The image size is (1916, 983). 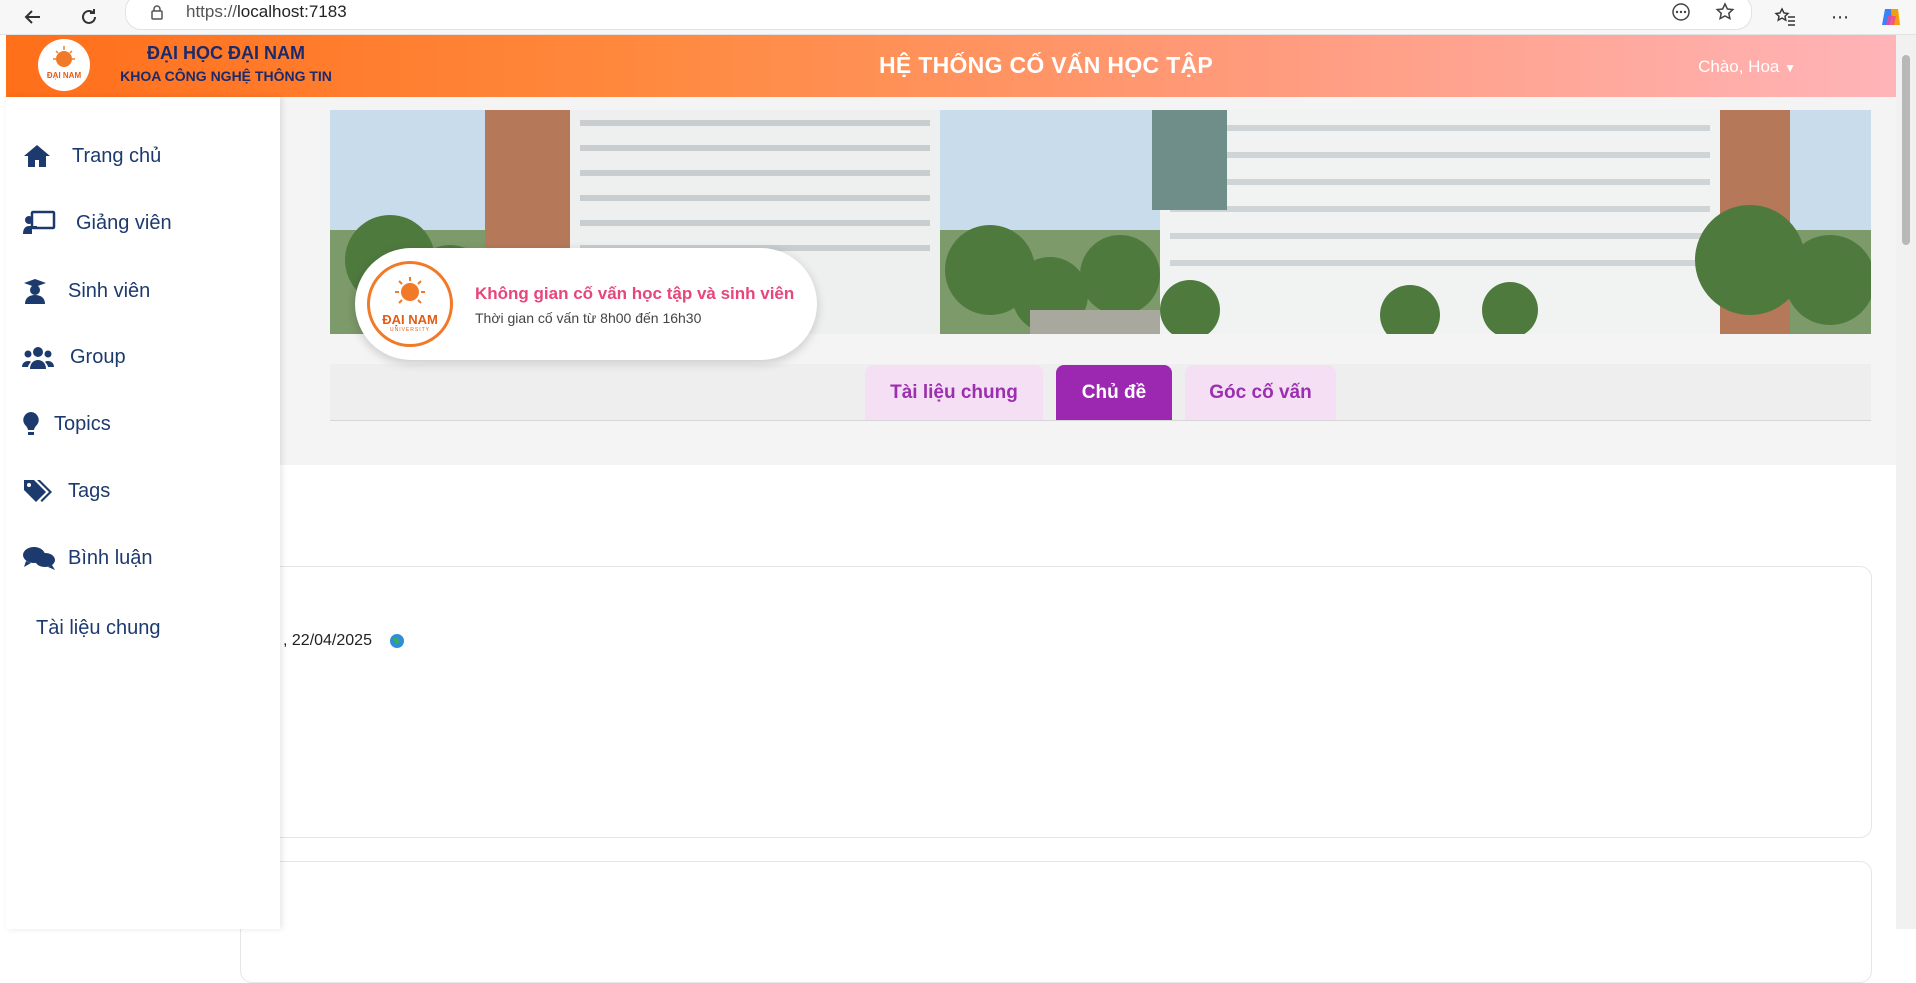 I want to click on favorites-icon, so click(x=1785, y=17).